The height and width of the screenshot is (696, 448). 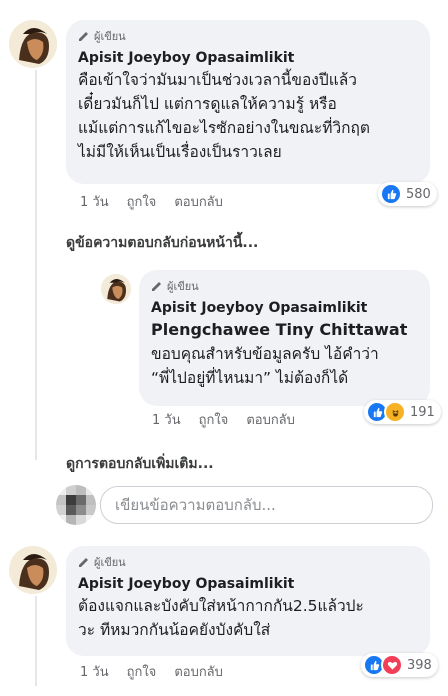 I want to click on tagged-user: Plengchawee Tiny Chittawat, so click(x=284, y=330).